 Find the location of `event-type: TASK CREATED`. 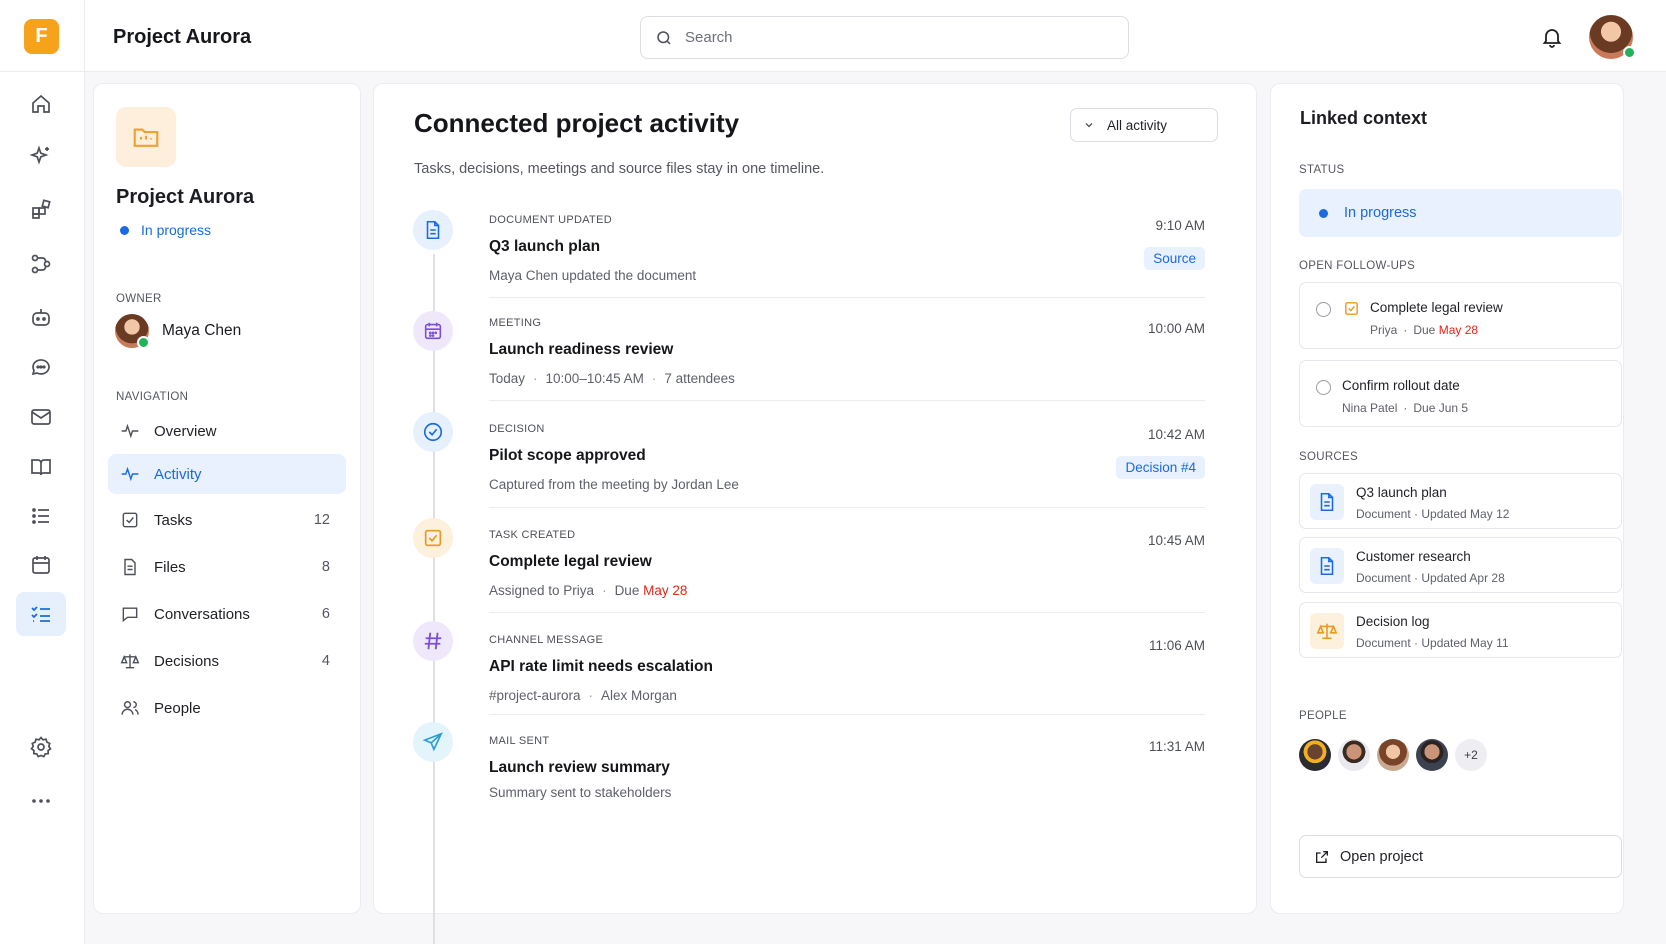

event-type: TASK CREATED is located at coordinates (532, 535).